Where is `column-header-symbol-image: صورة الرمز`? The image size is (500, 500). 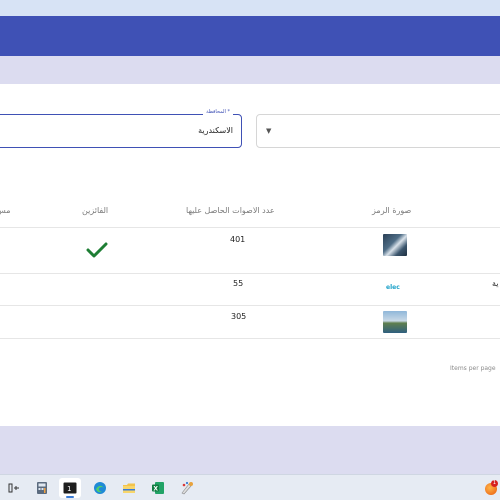
column-header-symbol-image: صورة الرمز is located at coordinates (391, 210).